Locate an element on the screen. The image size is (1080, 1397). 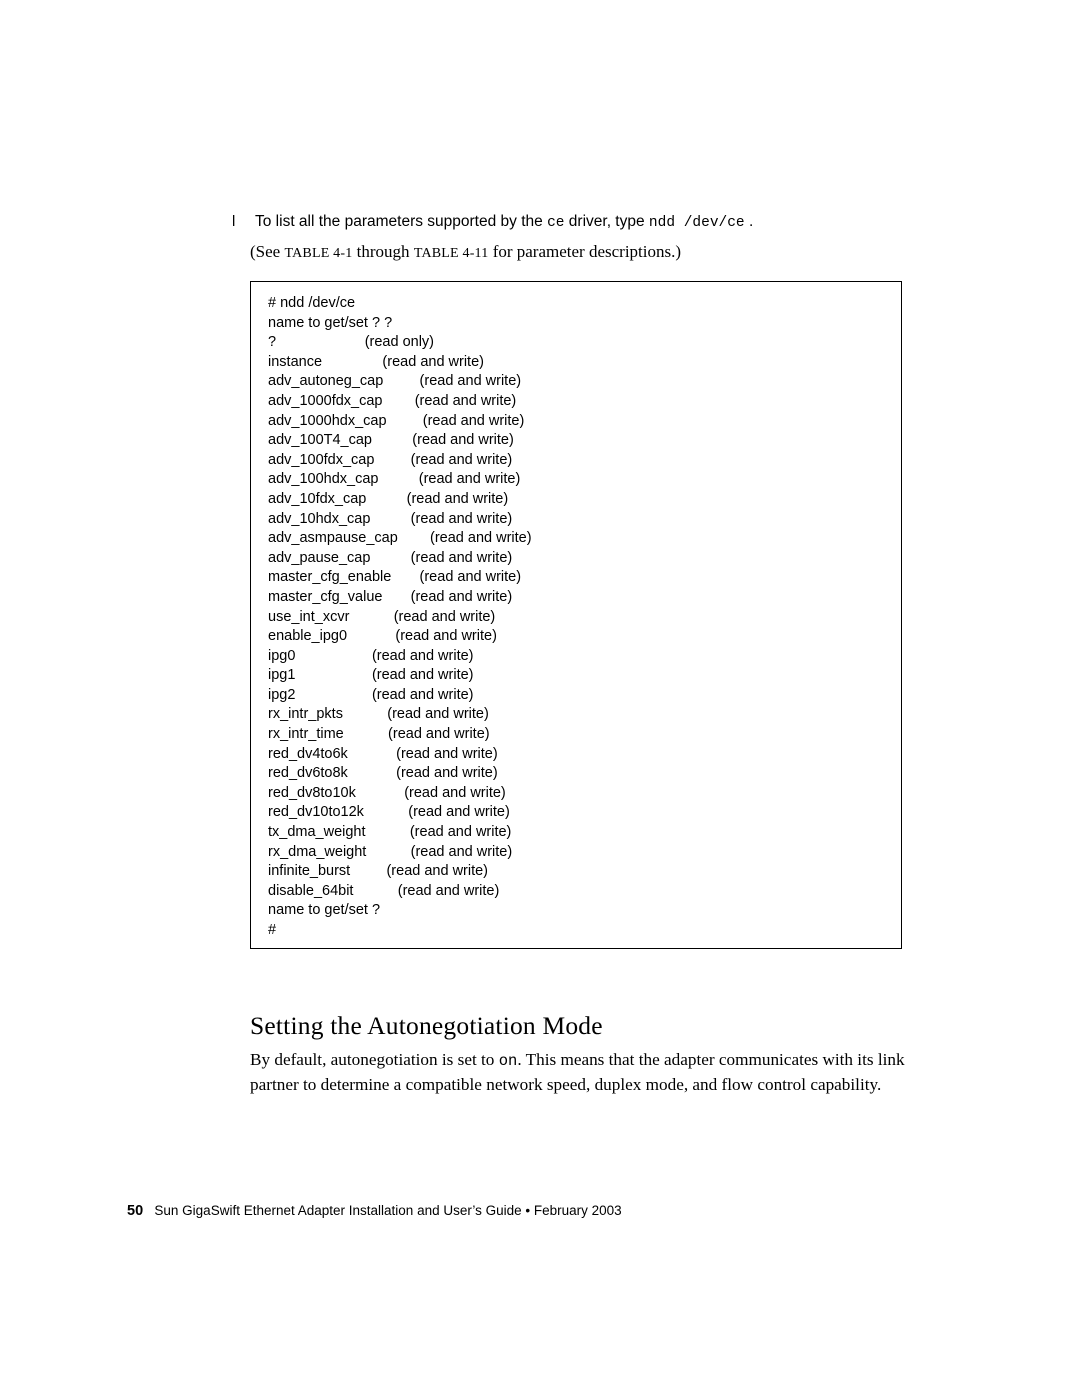
code-line: name to get/set ? is located at coordinates (324, 910).